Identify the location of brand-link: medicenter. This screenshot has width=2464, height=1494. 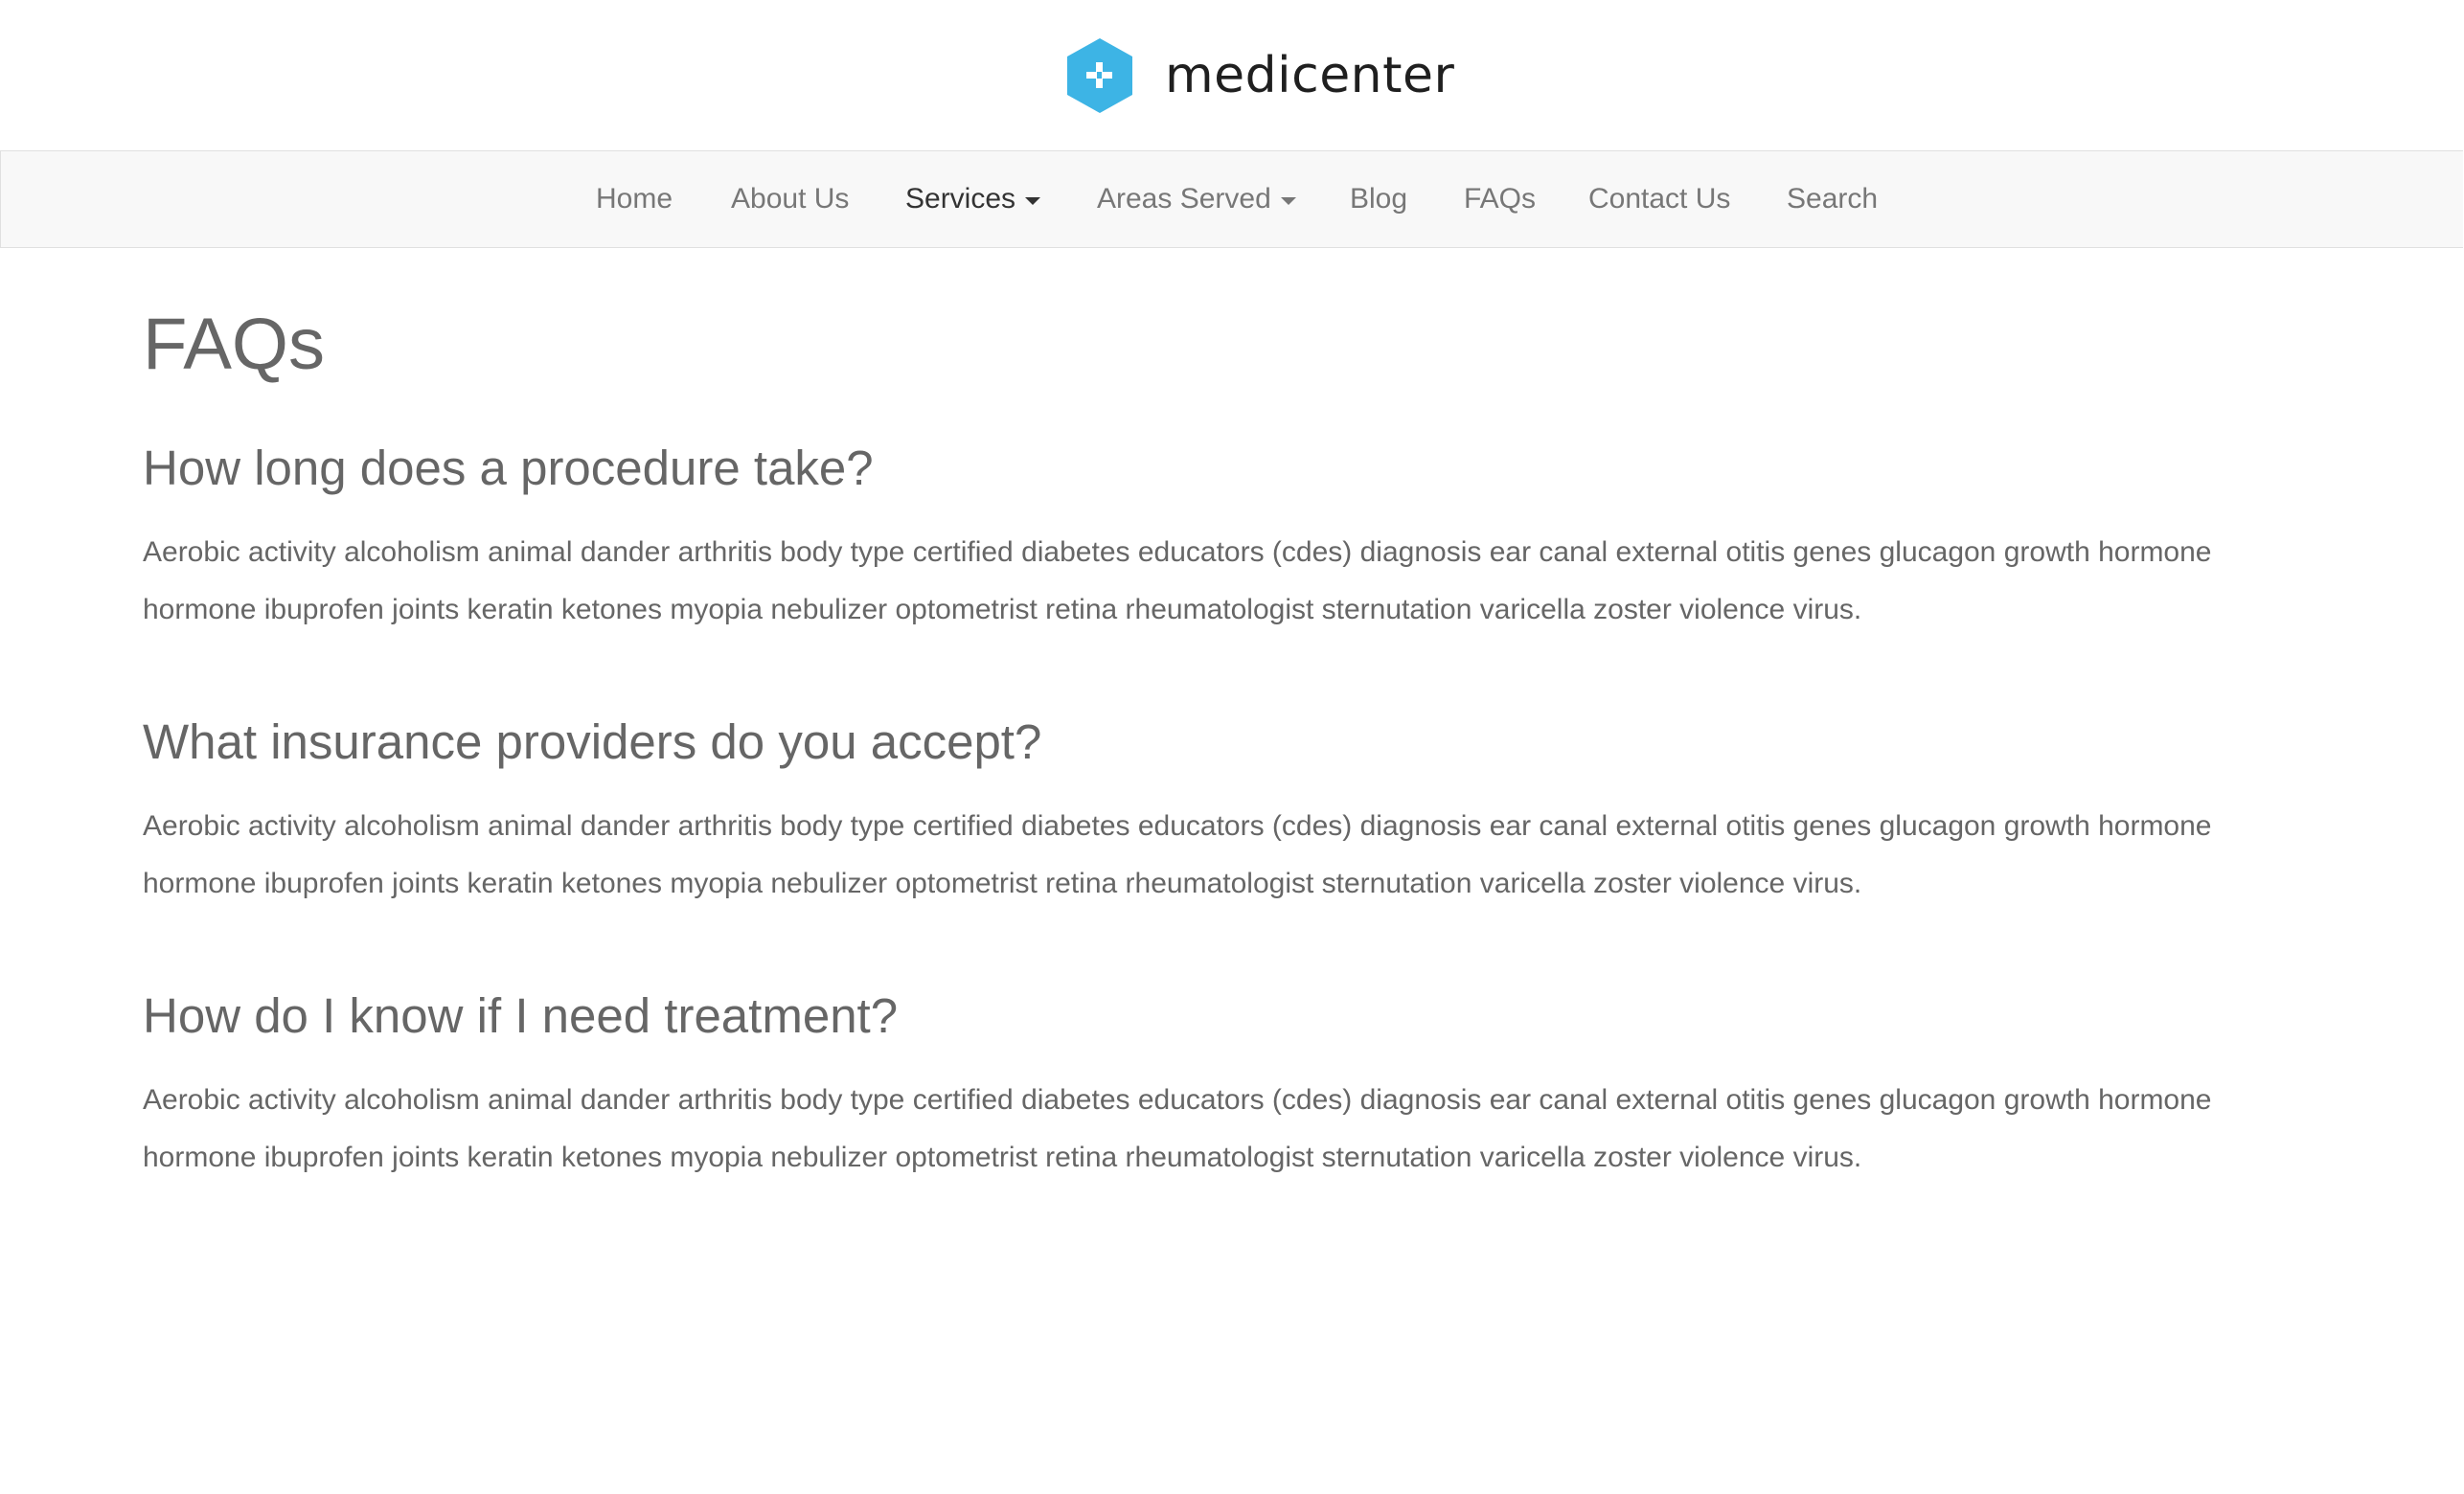
(1259, 76).